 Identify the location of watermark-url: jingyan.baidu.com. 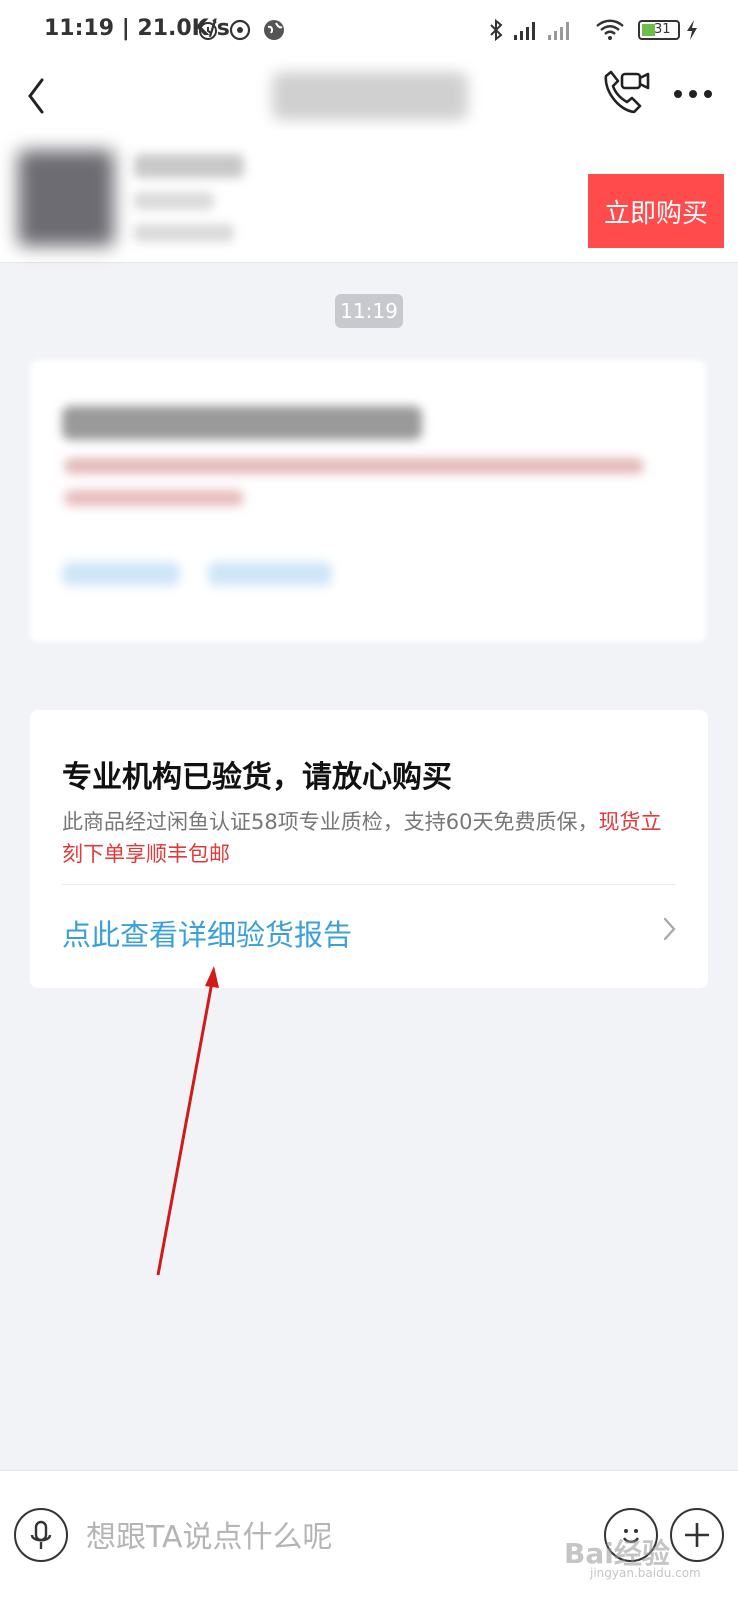
(645, 1573).